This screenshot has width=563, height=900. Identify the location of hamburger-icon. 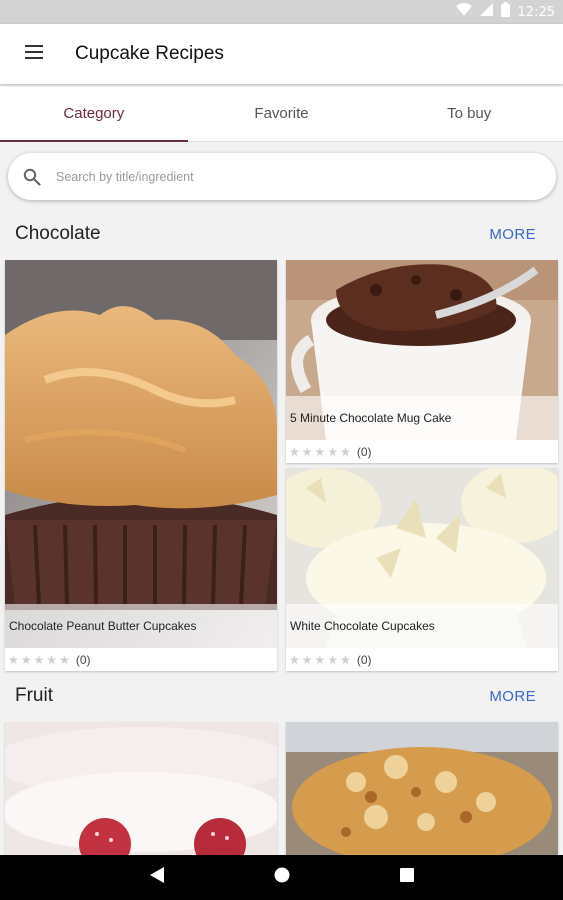
(34, 54).